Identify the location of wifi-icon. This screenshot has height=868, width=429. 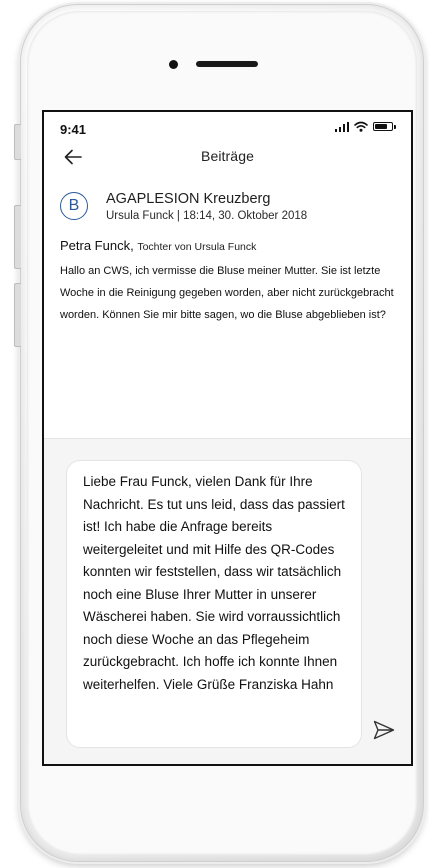
(361, 126).